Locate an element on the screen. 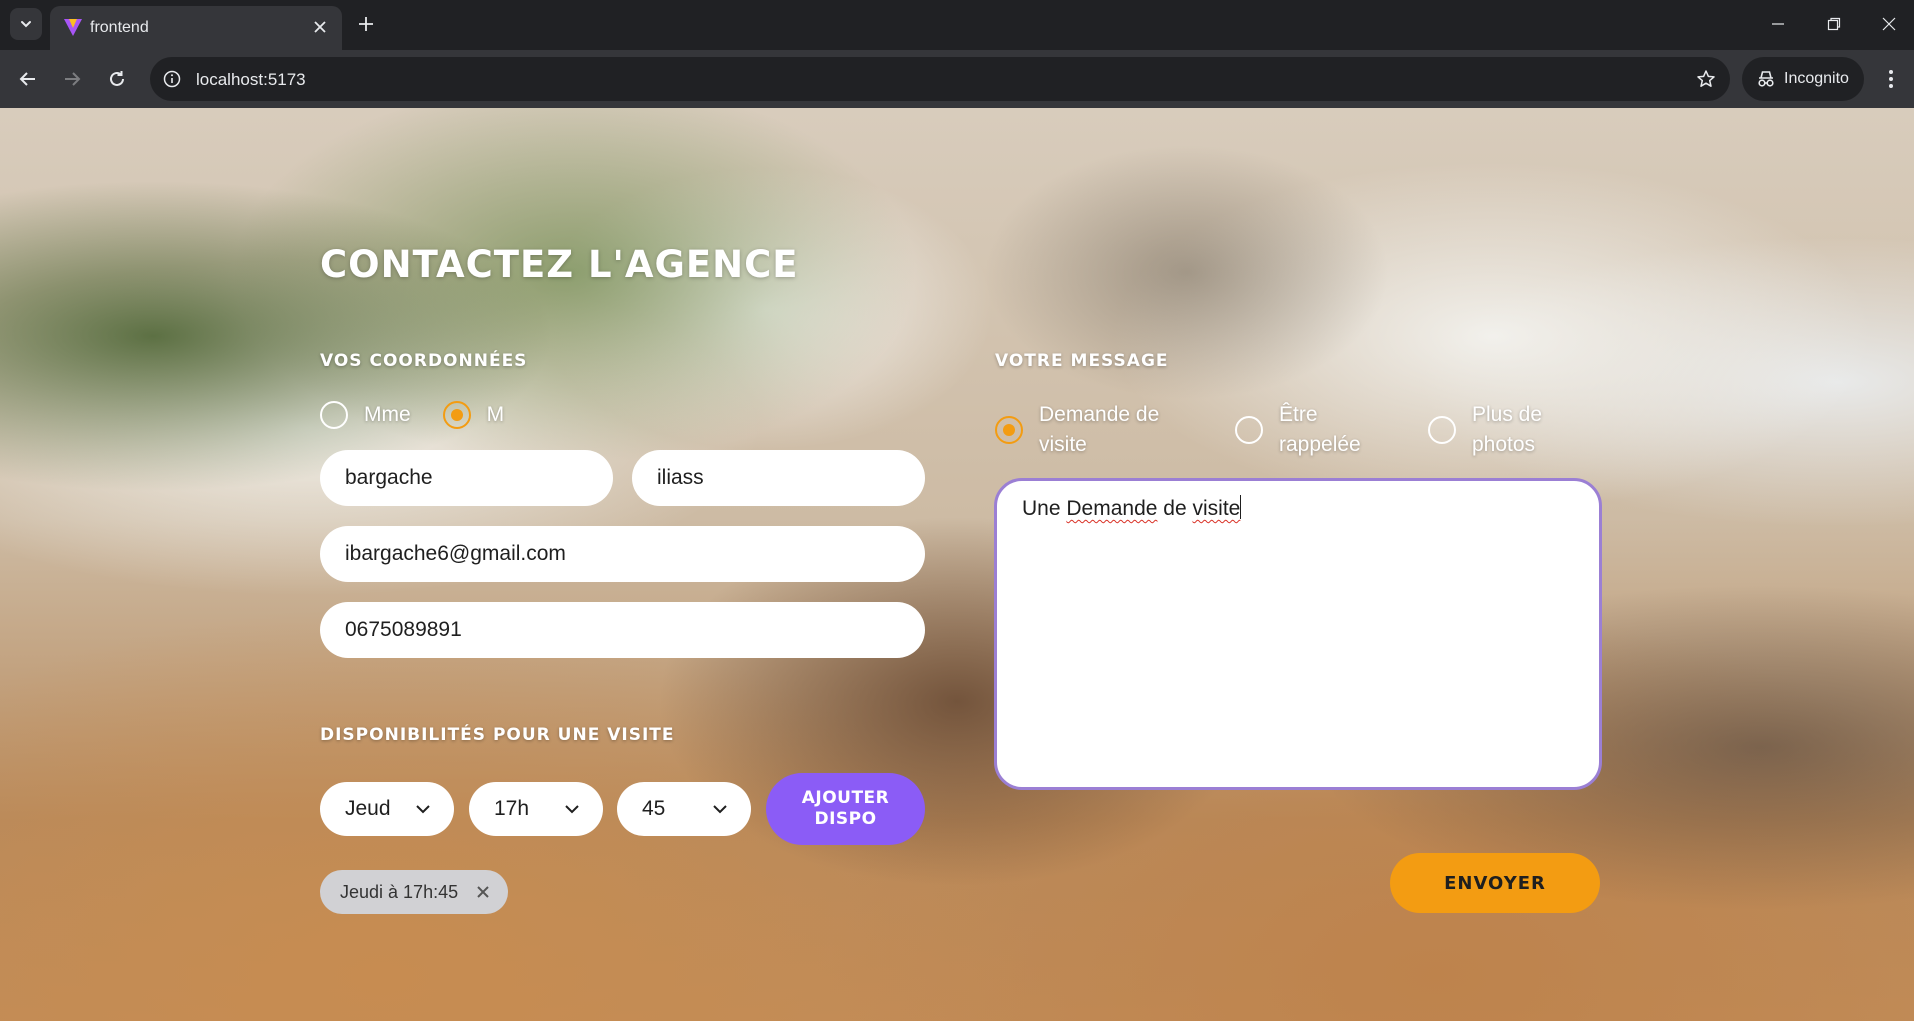  send-button: ENVOYER is located at coordinates (1495, 883).